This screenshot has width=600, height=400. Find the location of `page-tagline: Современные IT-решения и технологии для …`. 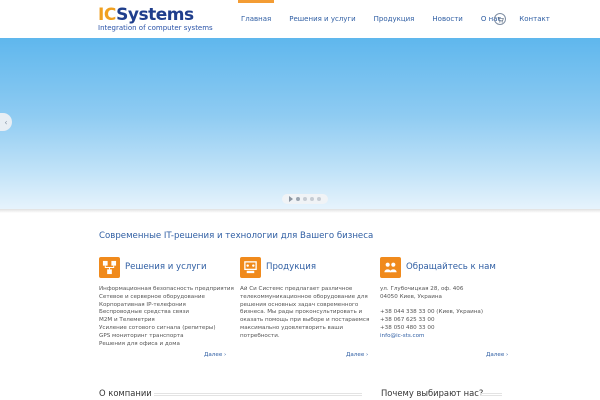

page-tagline: Современные IT-решения и технологии для … is located at coordinates (236, 236).